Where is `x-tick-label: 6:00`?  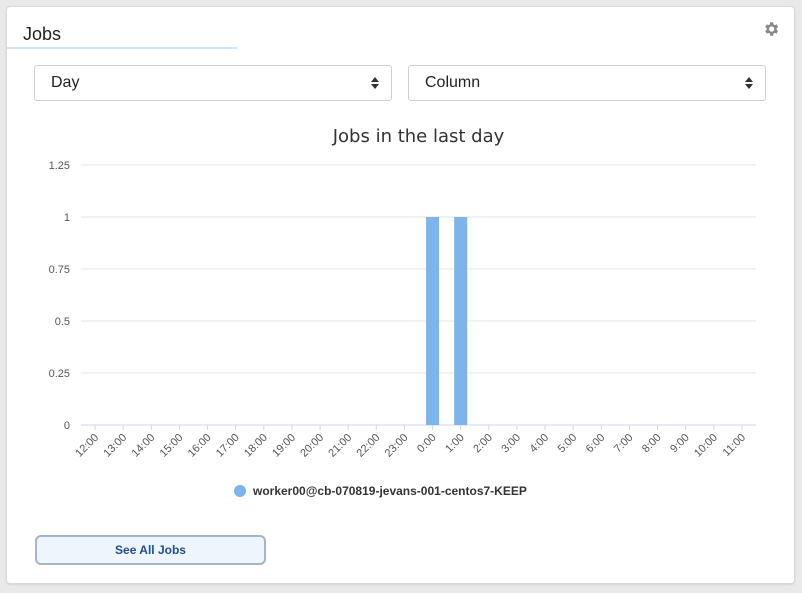
x-tick-label: 6:00 is located at coordinates (596, 444).